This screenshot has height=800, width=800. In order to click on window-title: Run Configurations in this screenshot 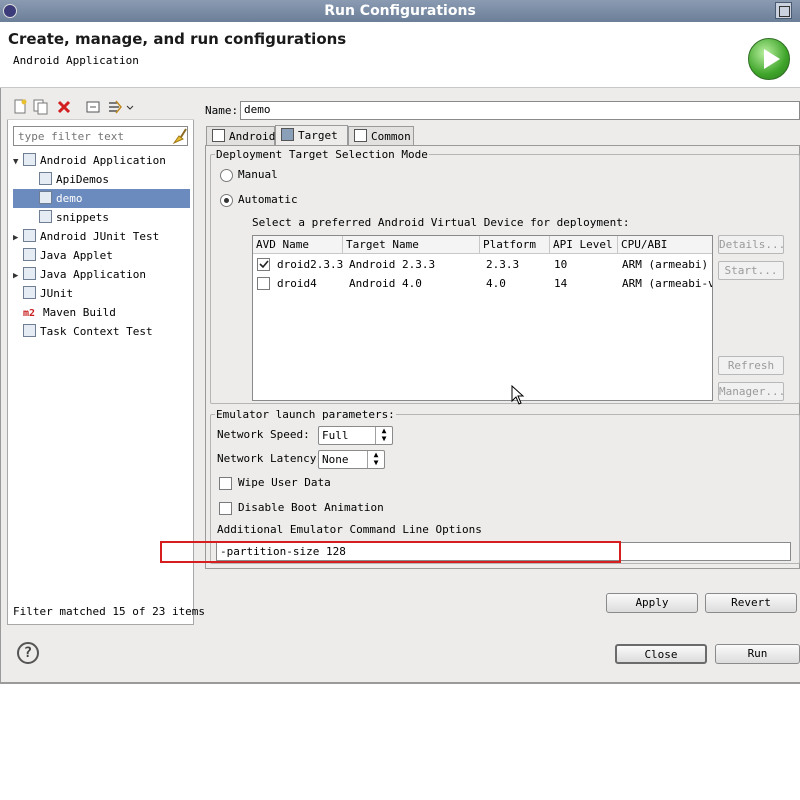, I will do `click(400, 11)`.